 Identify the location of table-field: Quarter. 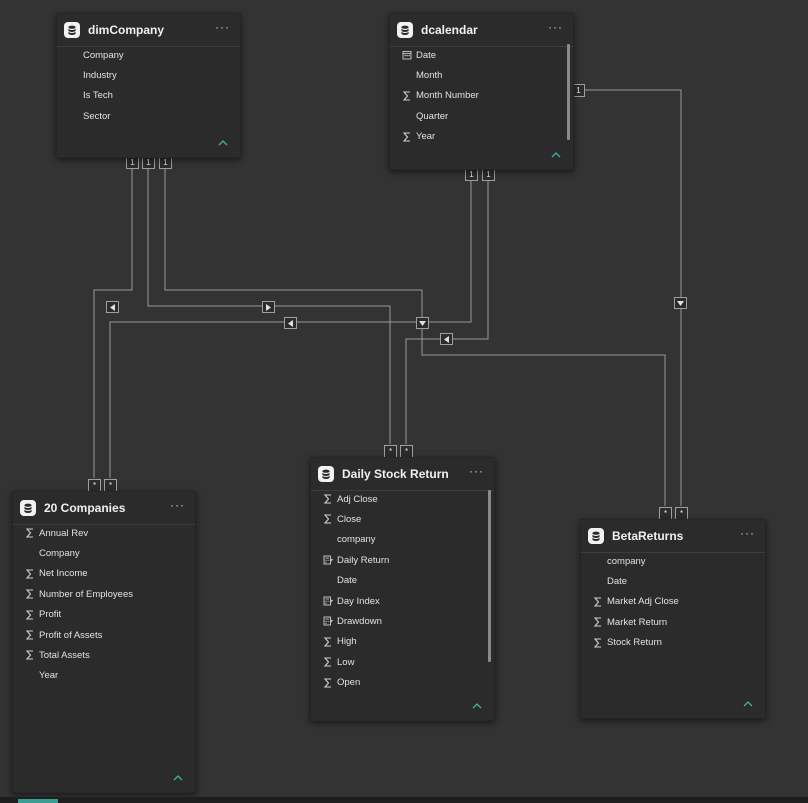
(419, 116).